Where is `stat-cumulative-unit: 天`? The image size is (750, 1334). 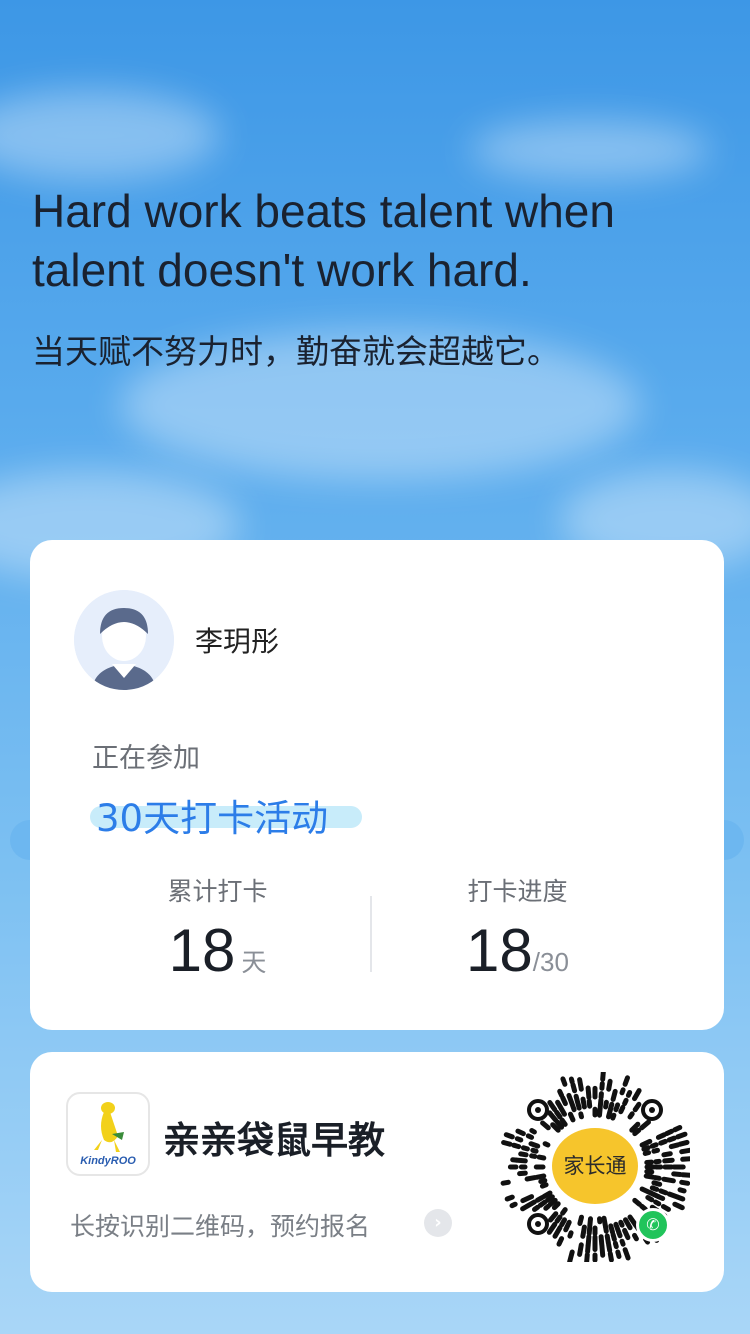
stat-cumulative-unit: 天 is located at coordinates (254, 962).